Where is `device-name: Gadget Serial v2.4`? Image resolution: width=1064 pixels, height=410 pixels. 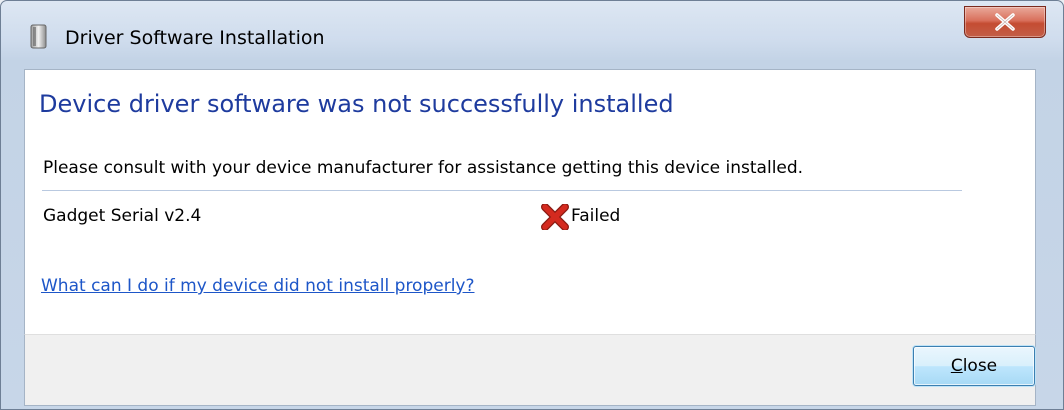
device-name: Gadget Serial v2.4 is located at coordinates (122, 216).